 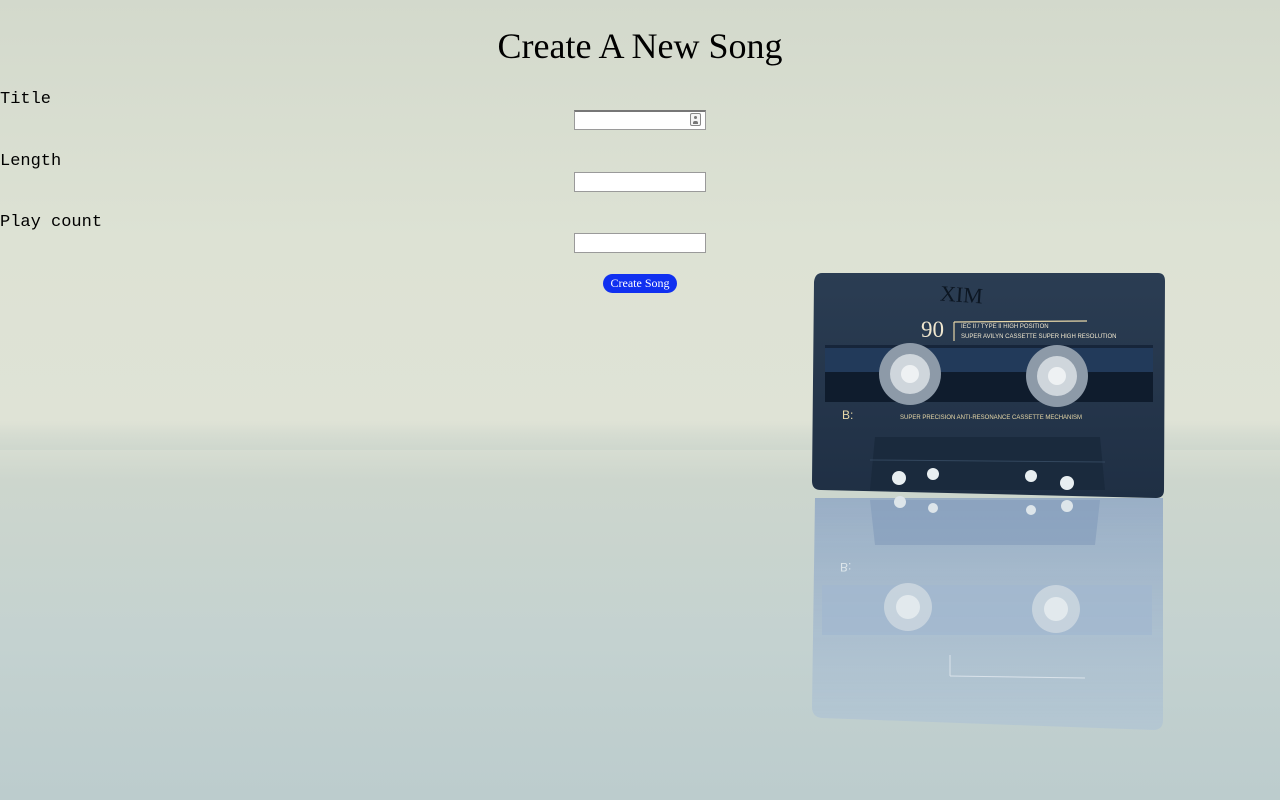 What do you see at coordinates (1005, 327) in the screenshot?
I see `cassette-label-line1: IEC II / TYPE II HIGH POSITION` at bounding box center [1005, 327].